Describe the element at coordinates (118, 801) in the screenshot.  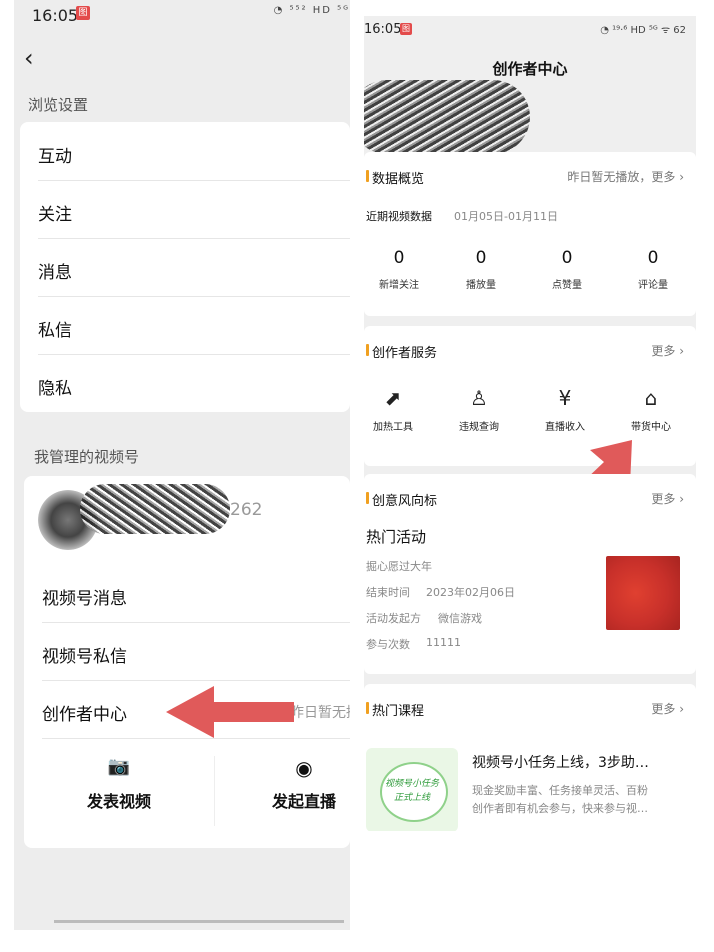
I see `post-video-label: 发表视频` at that location.